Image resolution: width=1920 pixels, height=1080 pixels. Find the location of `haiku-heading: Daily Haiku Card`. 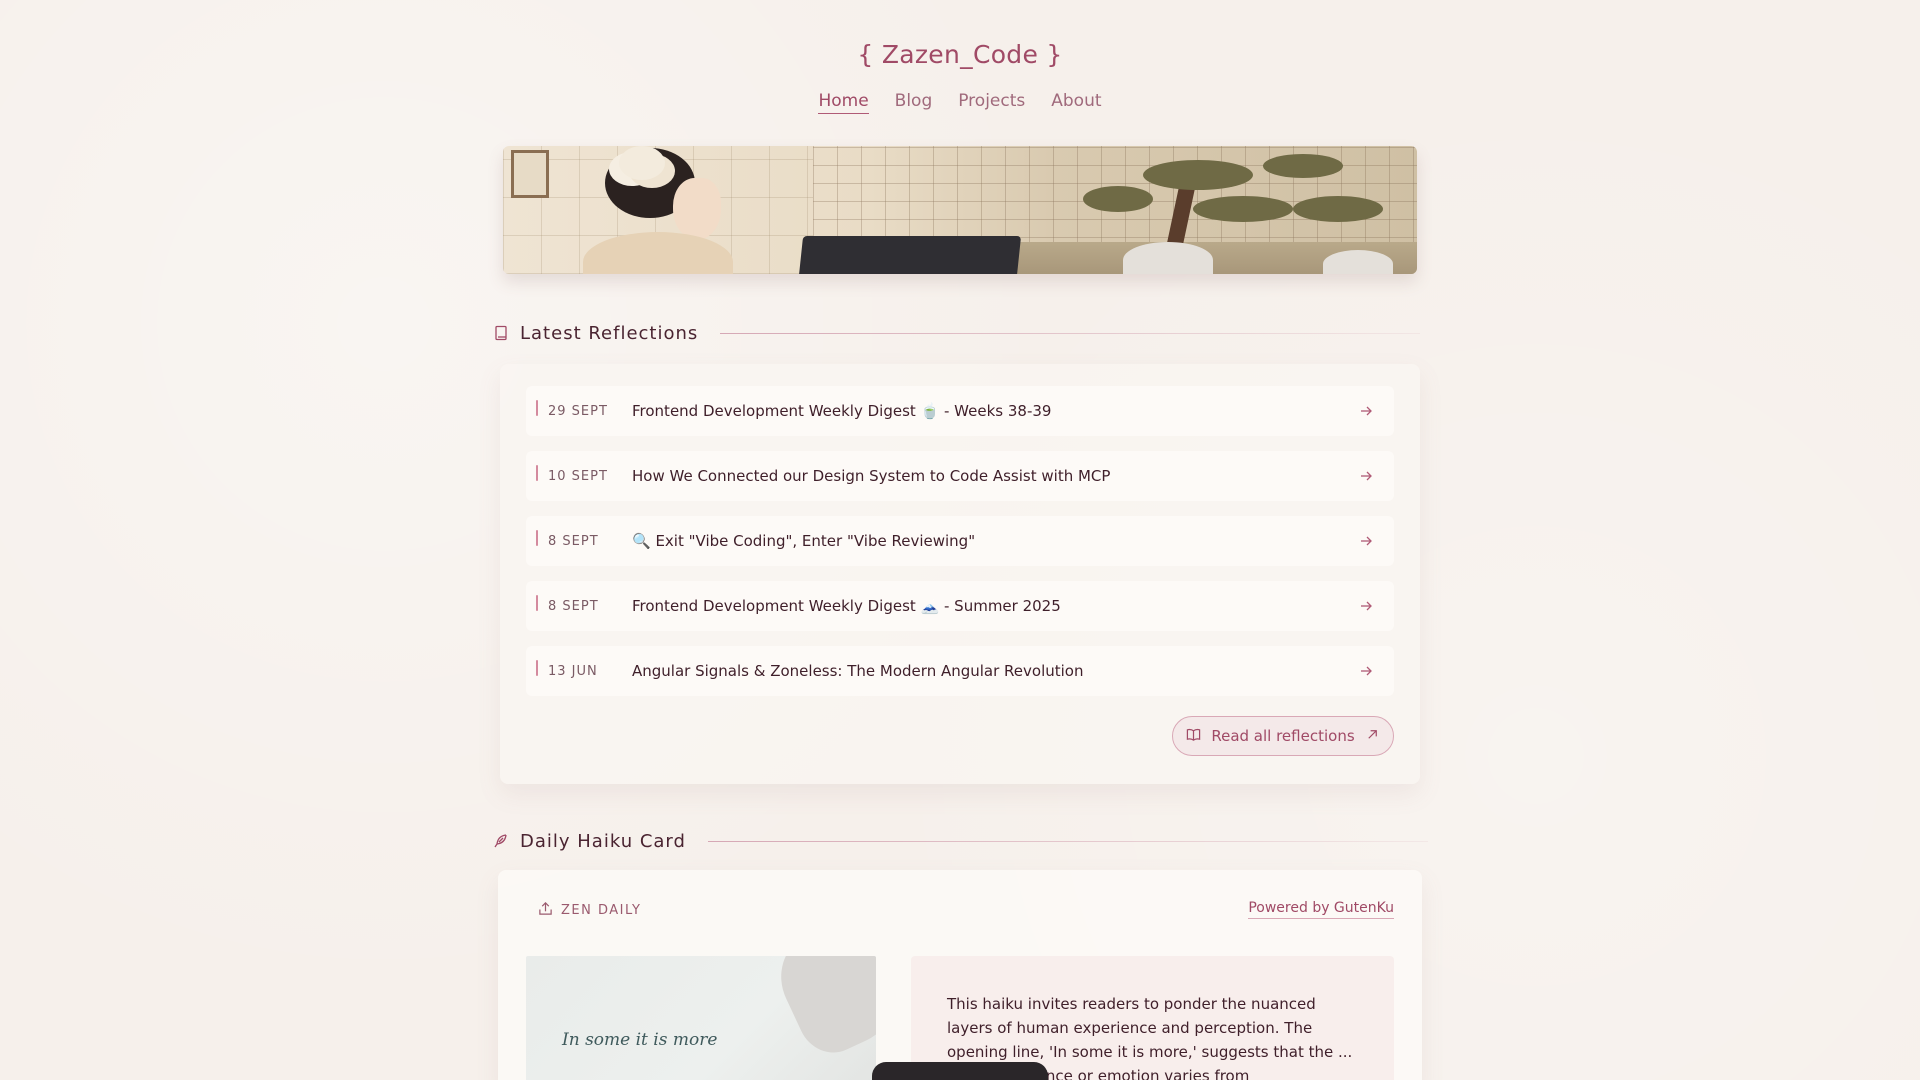

haiku-heading: Daily Haiku Card is located at coordinates (960, 841).